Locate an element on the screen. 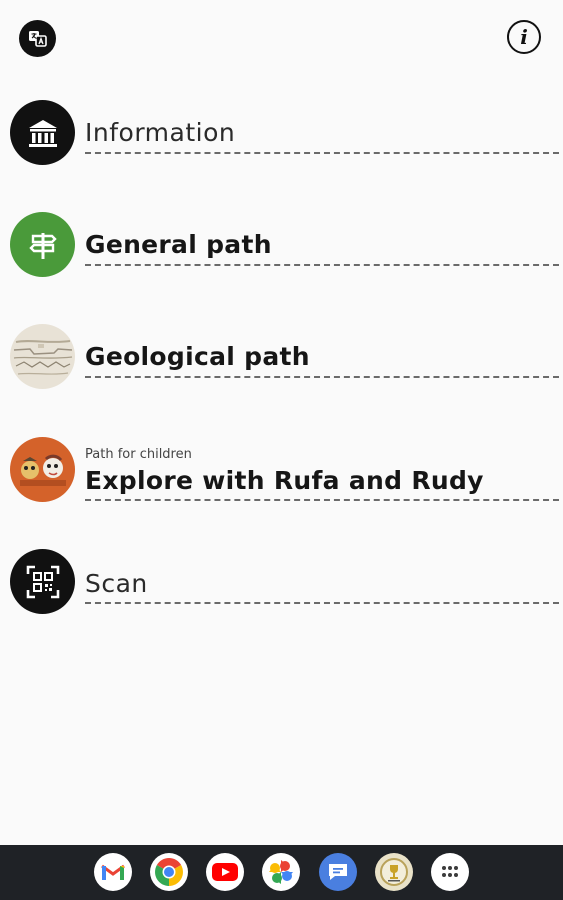  messages-icon is located at coordinates (338, 872).